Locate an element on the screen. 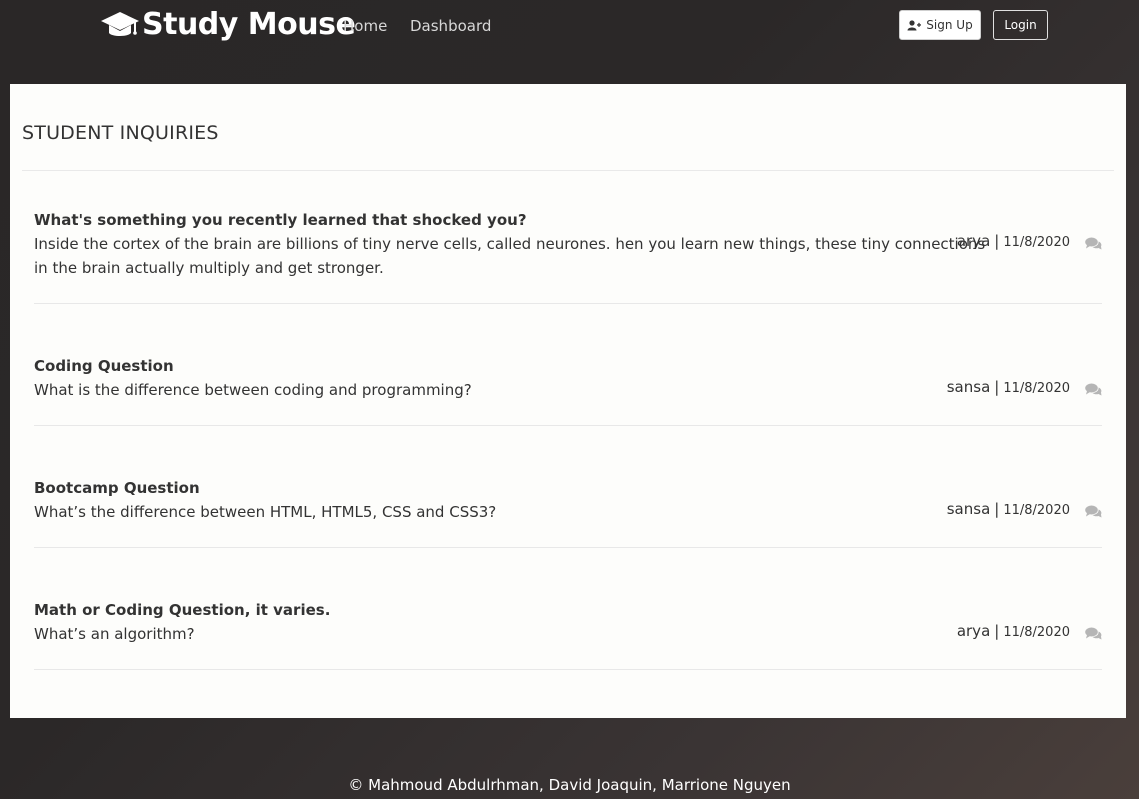  navbar: Study Mouse Home Dashboard Sign Up Login is located at coordinates (569, 26).